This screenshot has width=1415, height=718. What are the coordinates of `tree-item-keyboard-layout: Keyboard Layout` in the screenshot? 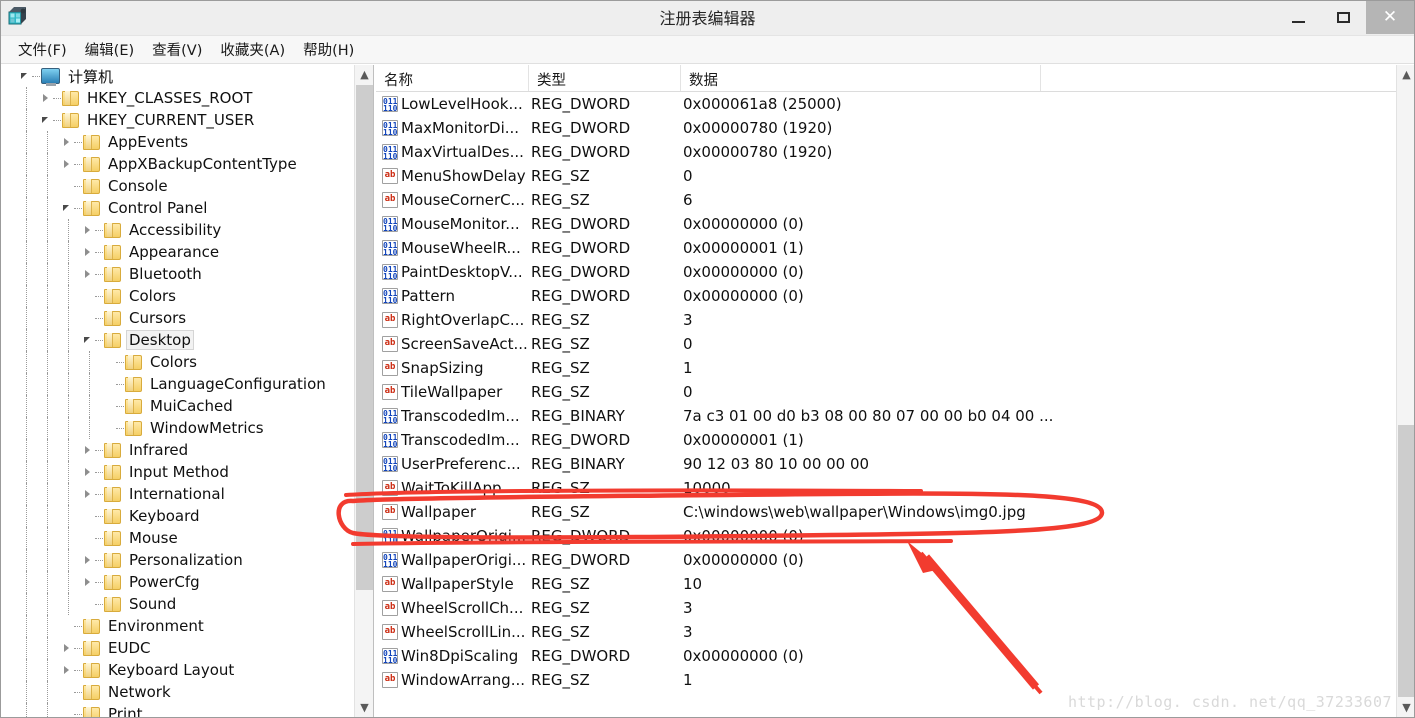 It's located at (178, 670).